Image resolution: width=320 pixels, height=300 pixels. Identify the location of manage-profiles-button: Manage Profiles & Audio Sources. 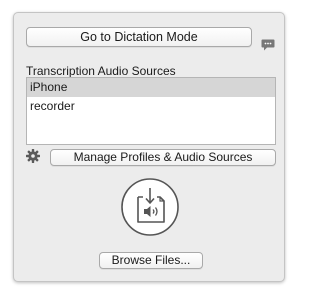
(163, 157).